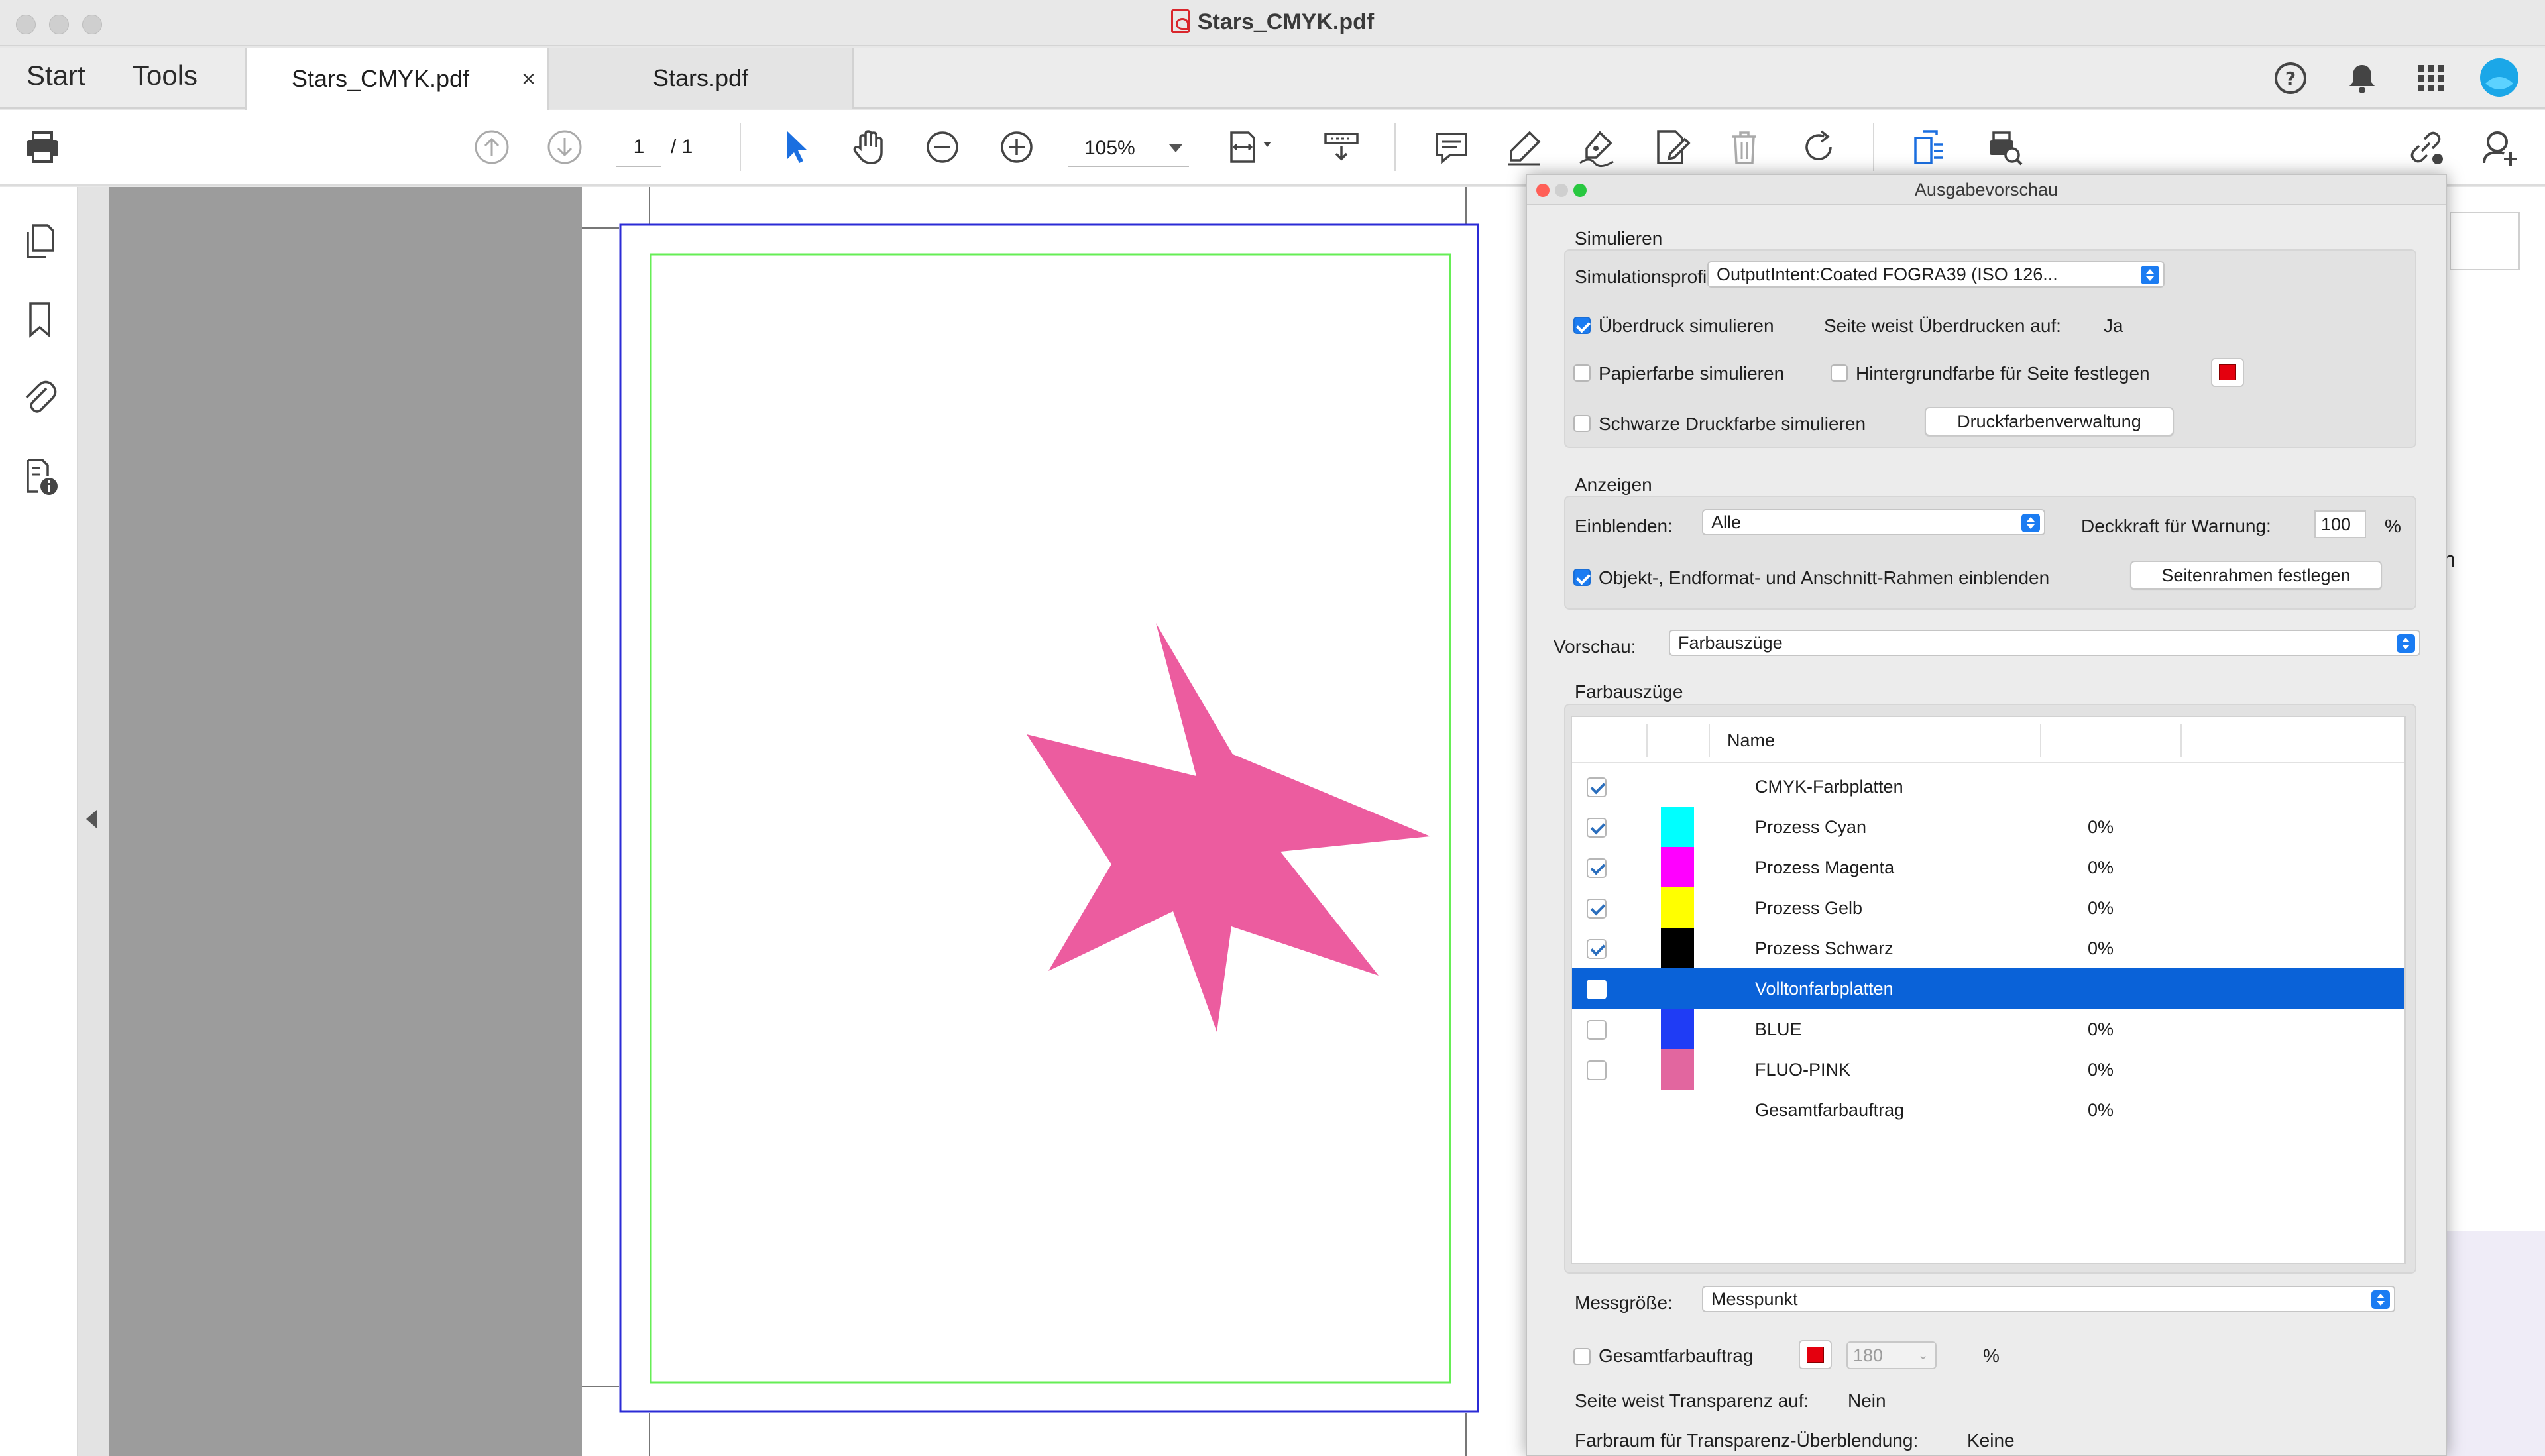  What do you see at coordinates (1624, 526) in the screenshot?
I see `show-label: Einblenden:` at bounding box center [1624, 526].